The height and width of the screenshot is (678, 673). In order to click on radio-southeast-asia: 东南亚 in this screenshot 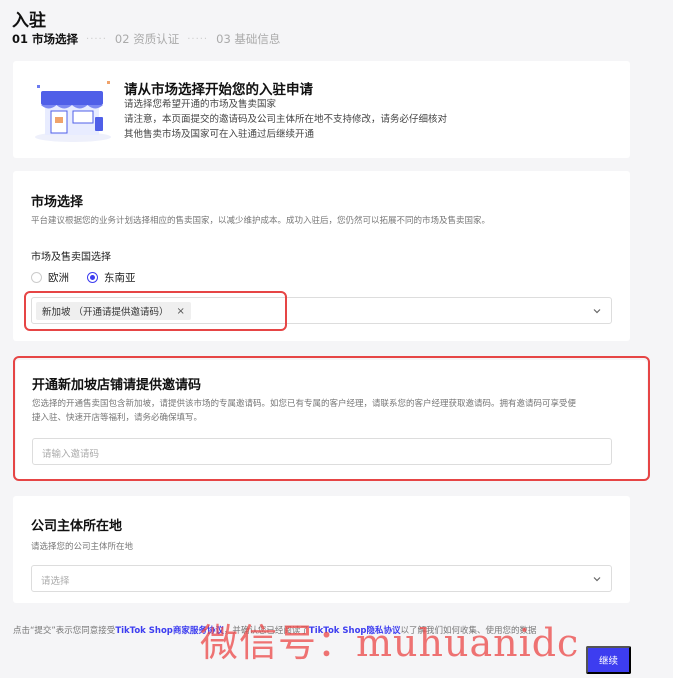, I will do `click(111, 277)`.